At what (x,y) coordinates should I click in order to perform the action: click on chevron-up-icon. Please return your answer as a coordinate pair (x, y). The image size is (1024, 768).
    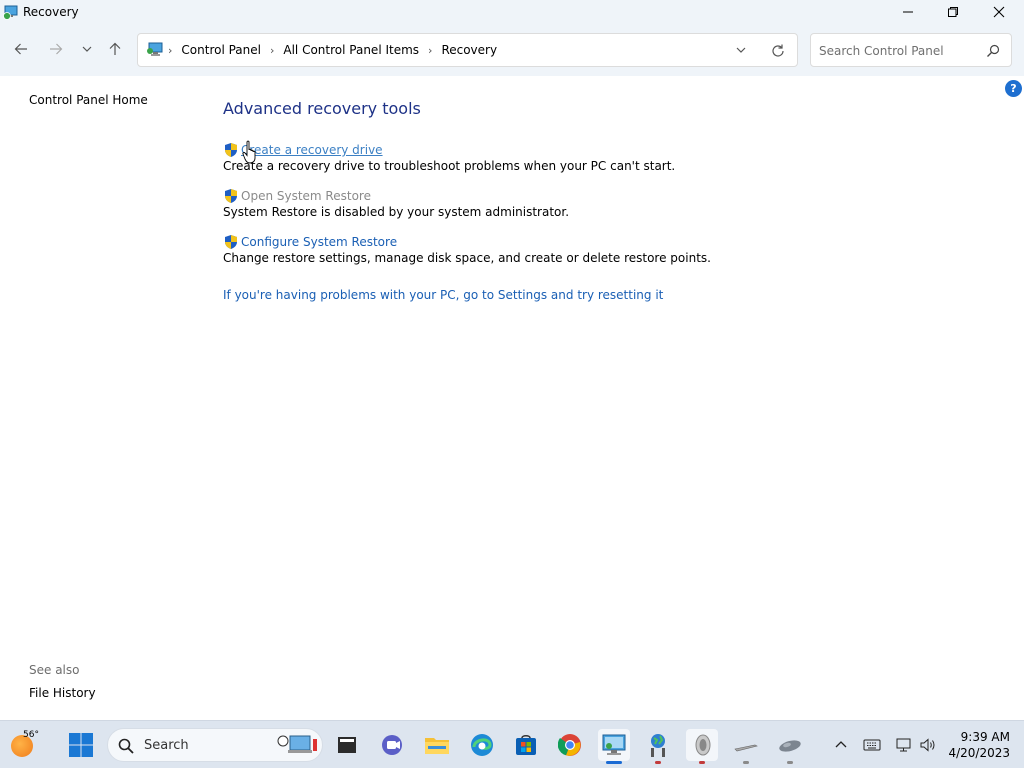
    Looking at the image, I should click on (841, 744).